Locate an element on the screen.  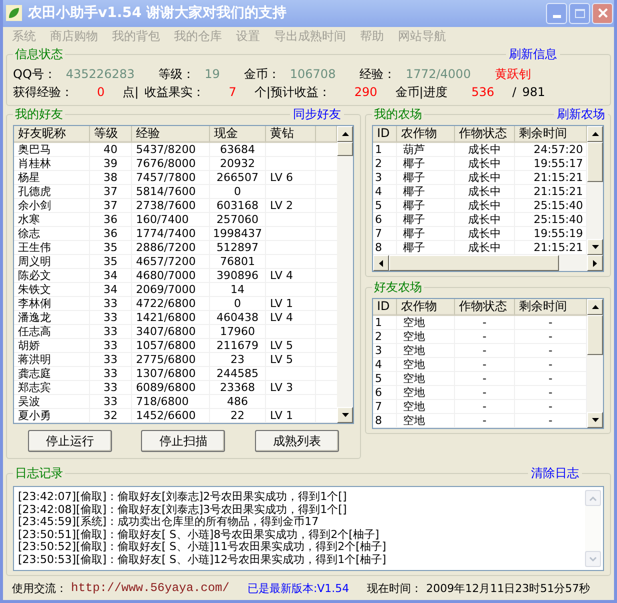
table-cell: 1452/6600 is located at coordinates (171, 415).